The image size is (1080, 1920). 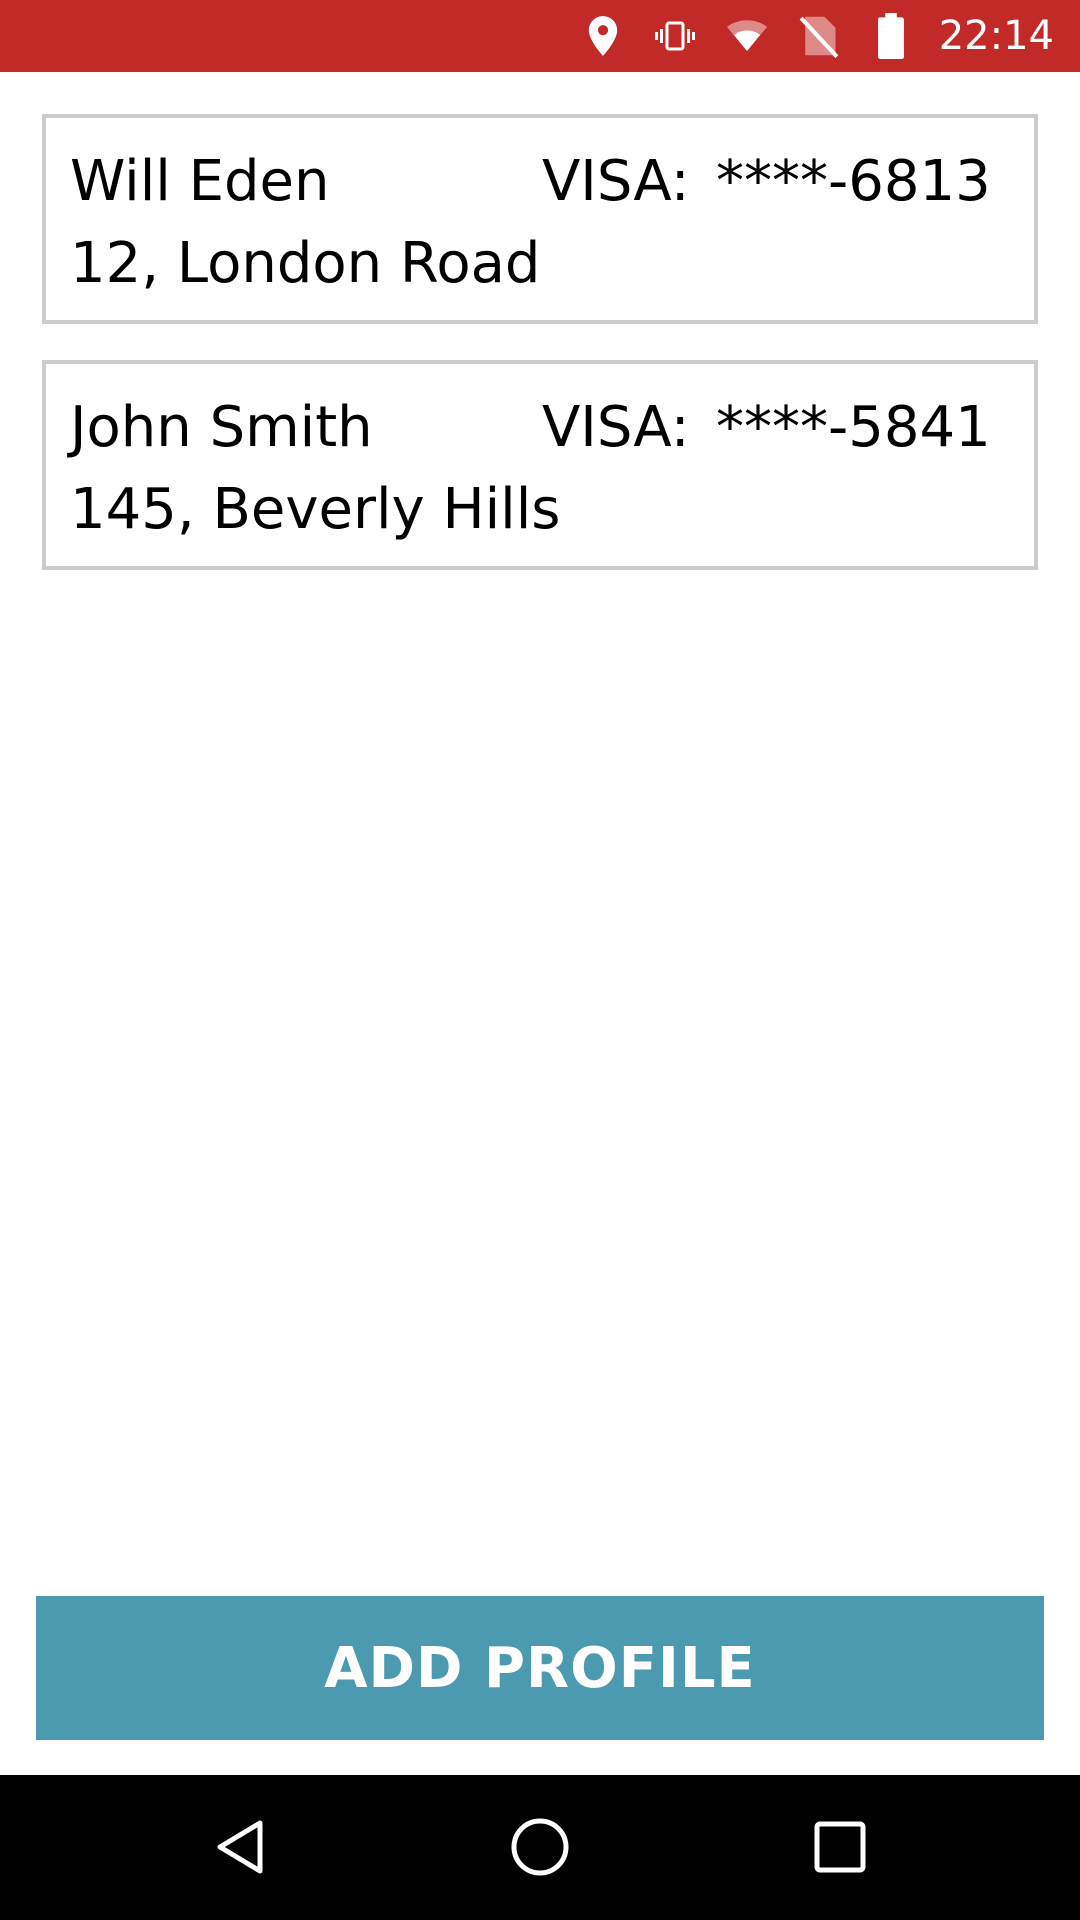 What do you see at coordinates (891, 36) in the screenshot?
I see `battery-icon` at bounding box center [891, 36].